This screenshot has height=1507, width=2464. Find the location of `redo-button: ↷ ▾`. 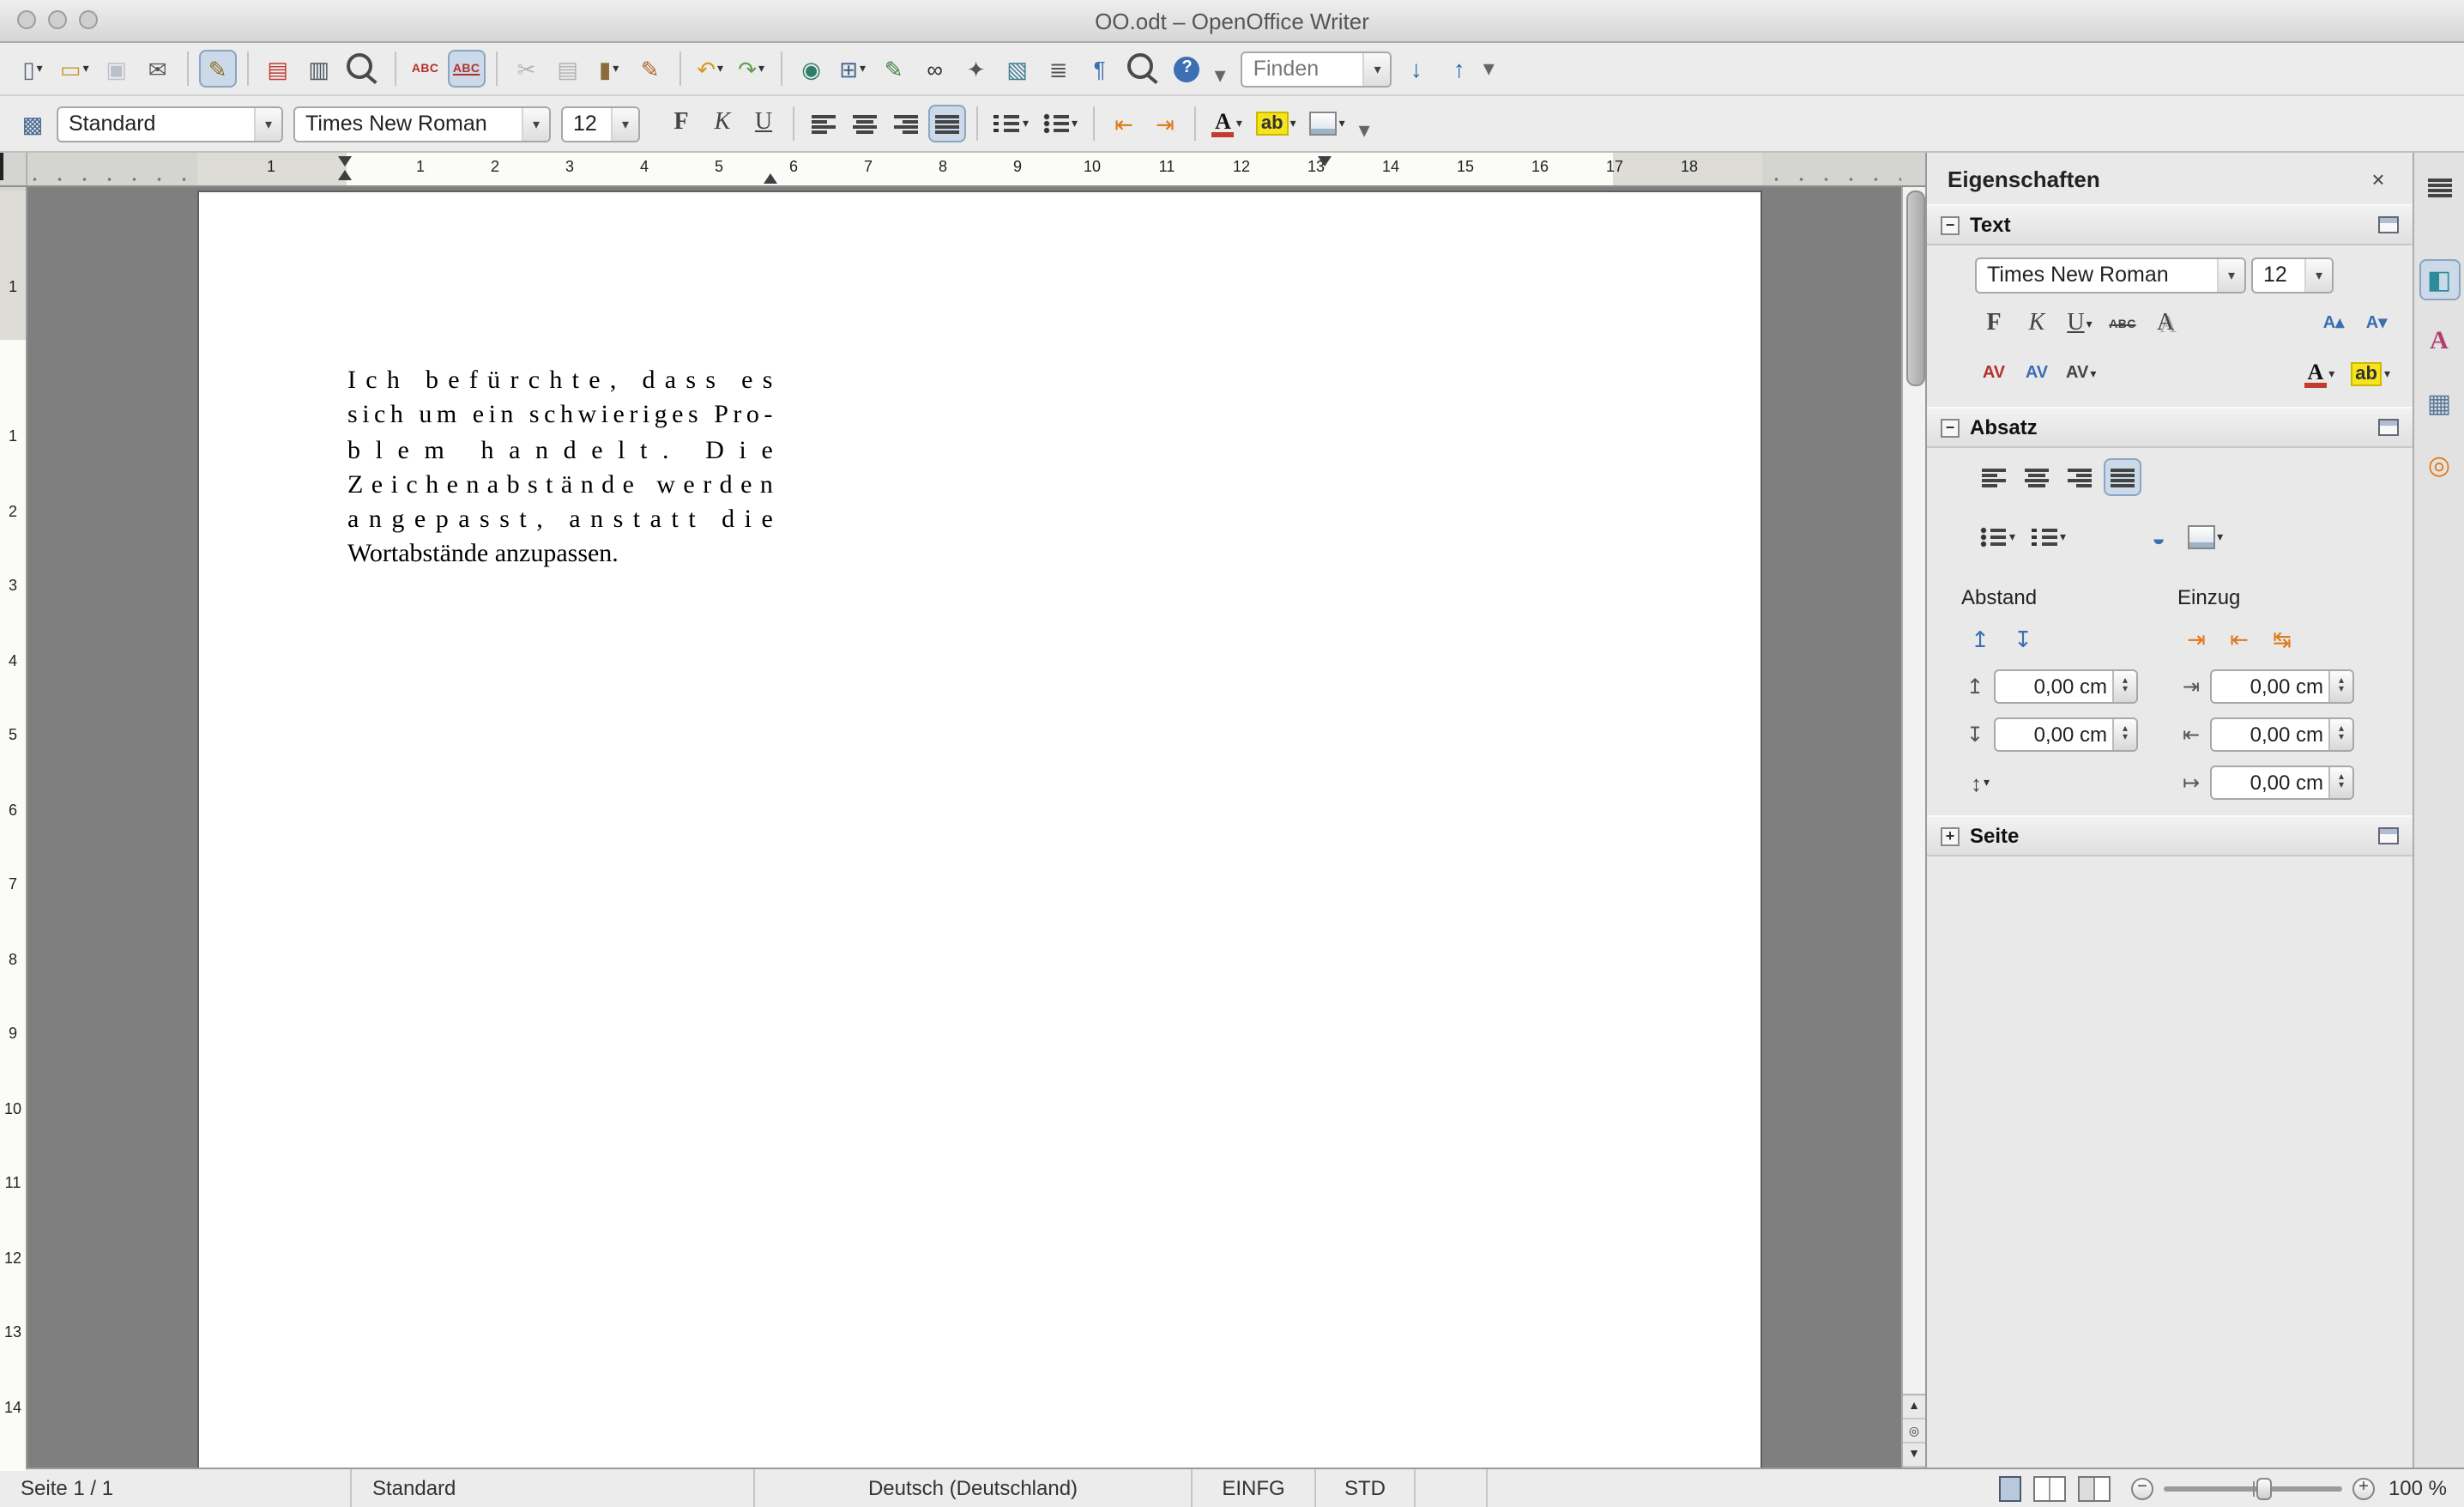

redo-button: ↷ ▾ is located at coordinates (751, 69).